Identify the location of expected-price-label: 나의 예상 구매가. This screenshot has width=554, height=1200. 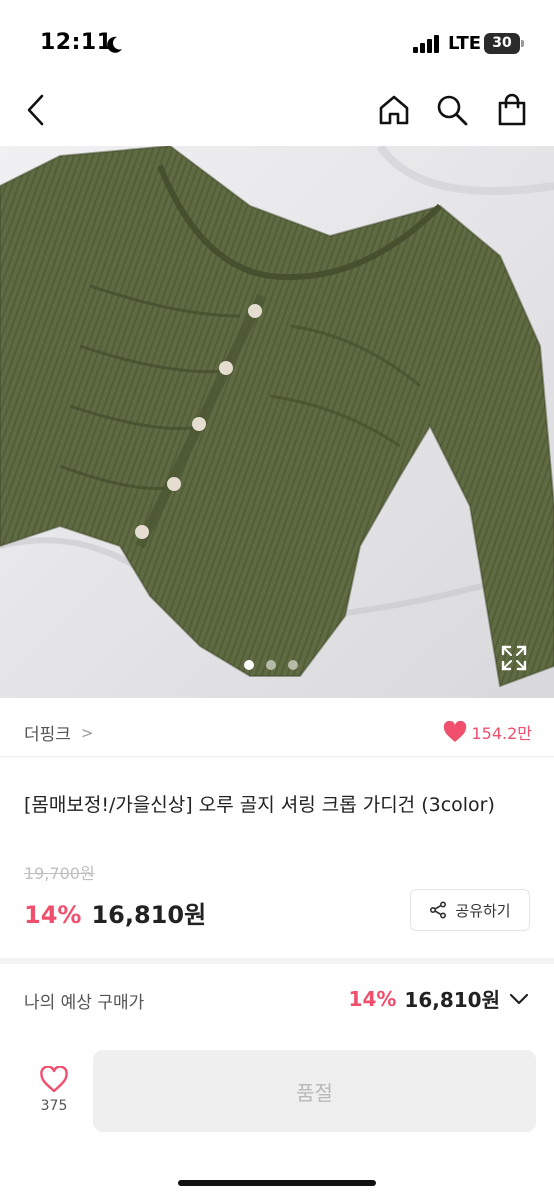
(84, 1003).